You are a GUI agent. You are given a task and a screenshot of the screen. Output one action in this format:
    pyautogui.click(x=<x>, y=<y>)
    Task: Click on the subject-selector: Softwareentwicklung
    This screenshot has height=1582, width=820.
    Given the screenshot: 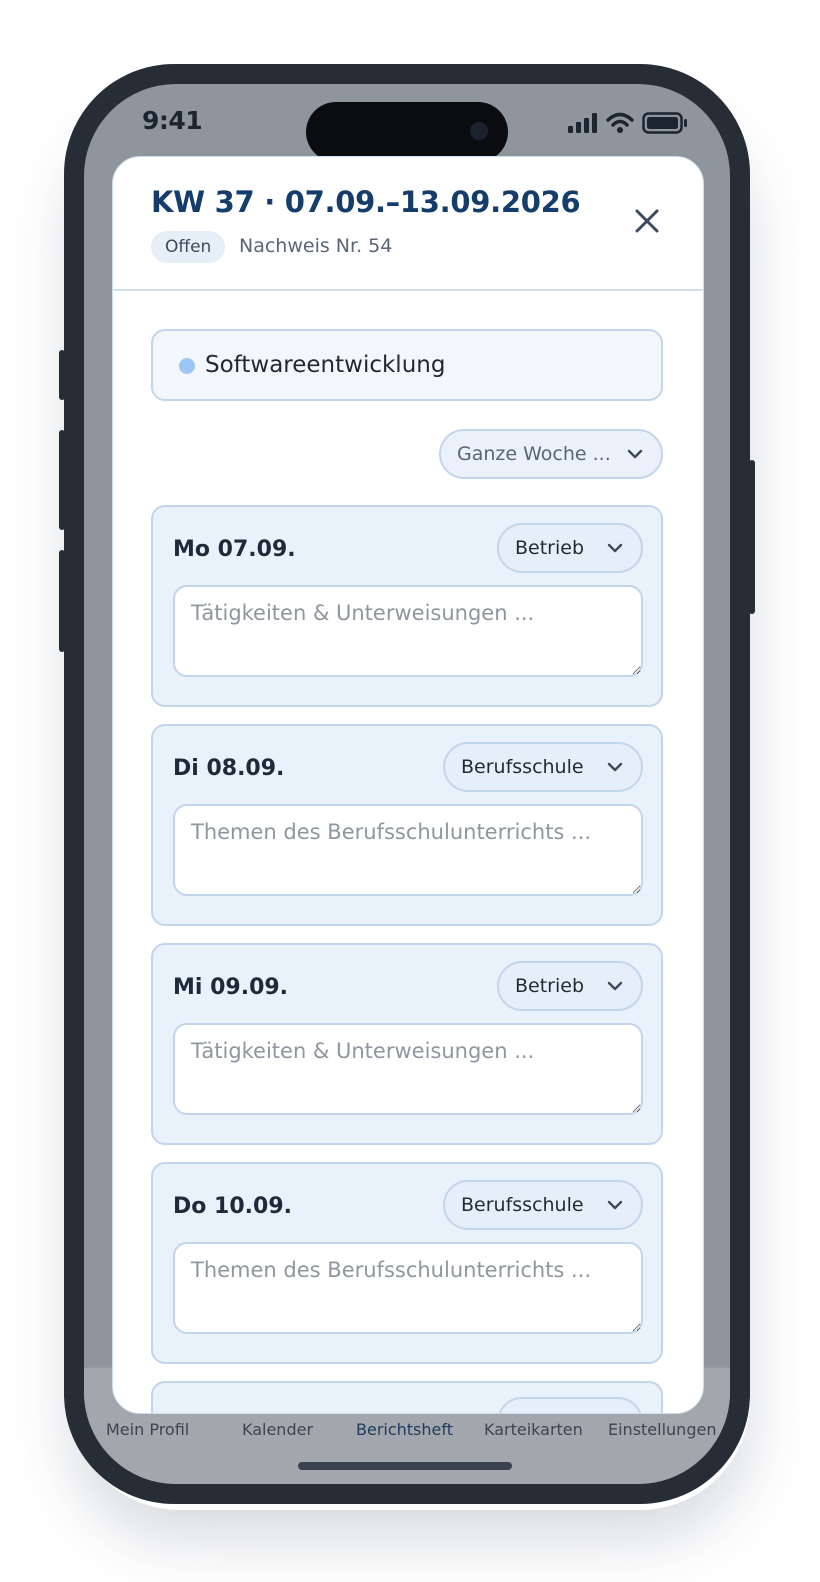 What is the action you would take?
    pyautogui.click(x=407, y=365)
    